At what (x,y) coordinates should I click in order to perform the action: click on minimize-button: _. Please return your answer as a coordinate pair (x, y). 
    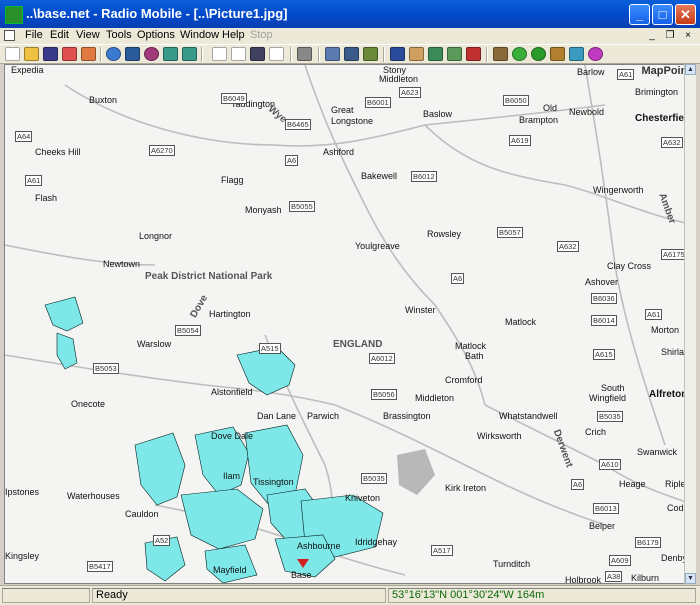
    Looking at the image, I should click on (639, 14).